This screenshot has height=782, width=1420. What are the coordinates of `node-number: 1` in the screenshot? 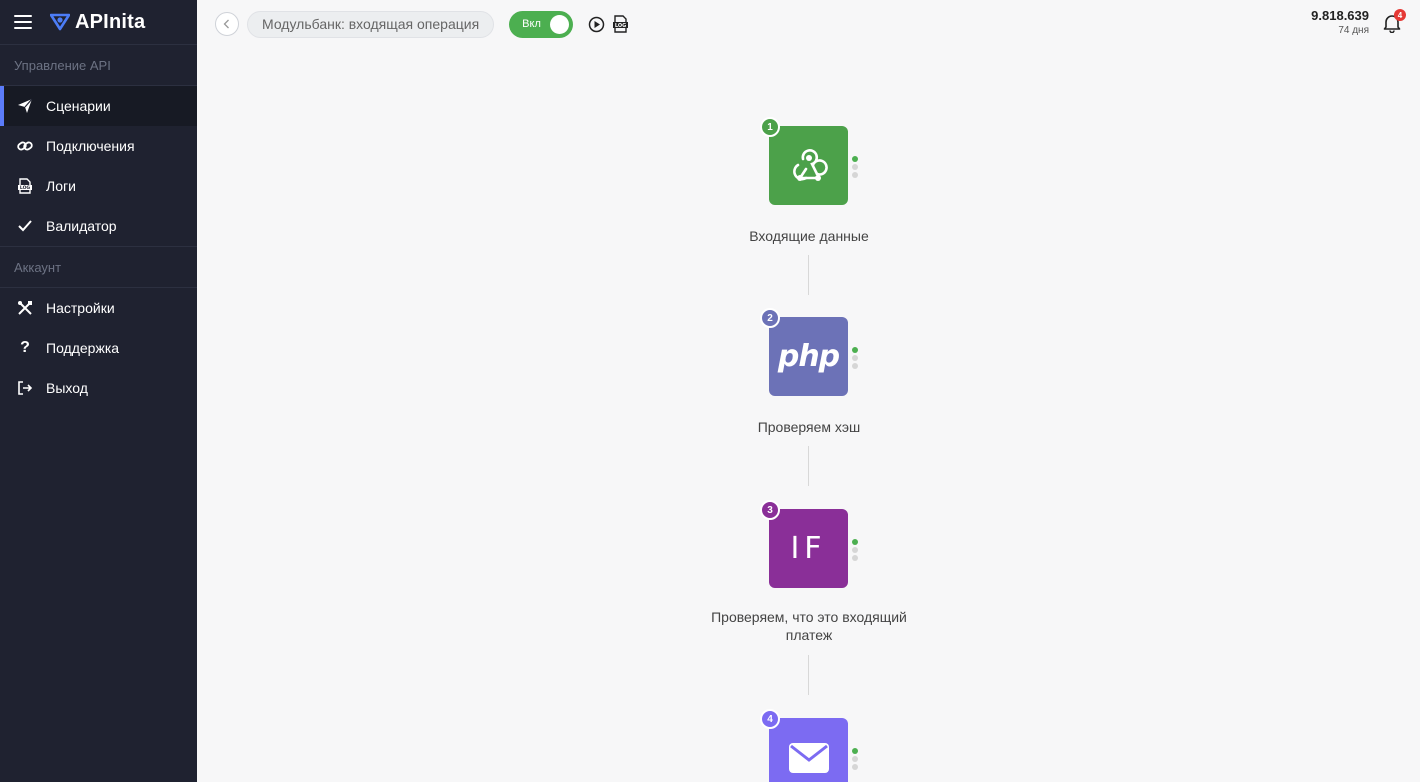 It's located at (770, 127).